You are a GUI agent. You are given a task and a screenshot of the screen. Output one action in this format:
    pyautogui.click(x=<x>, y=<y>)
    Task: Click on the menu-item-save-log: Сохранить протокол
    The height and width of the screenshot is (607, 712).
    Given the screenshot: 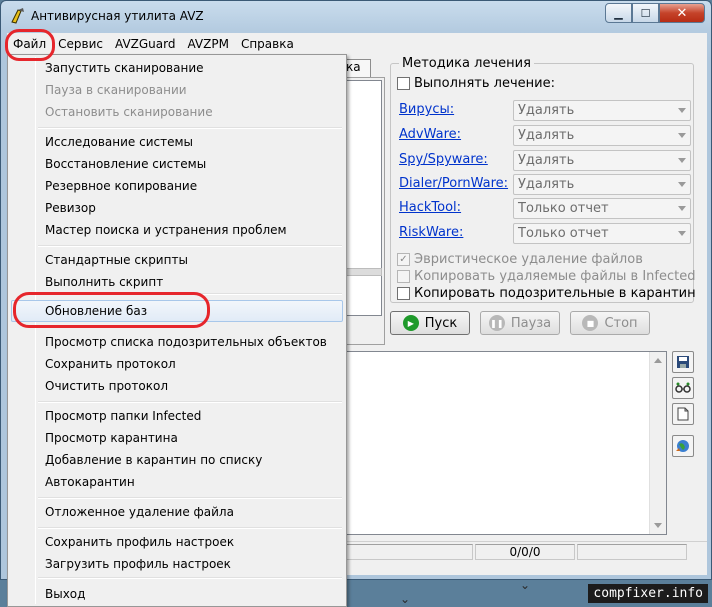 What is the action you would take?
    pyautogui.click(x=177, y=364)
    